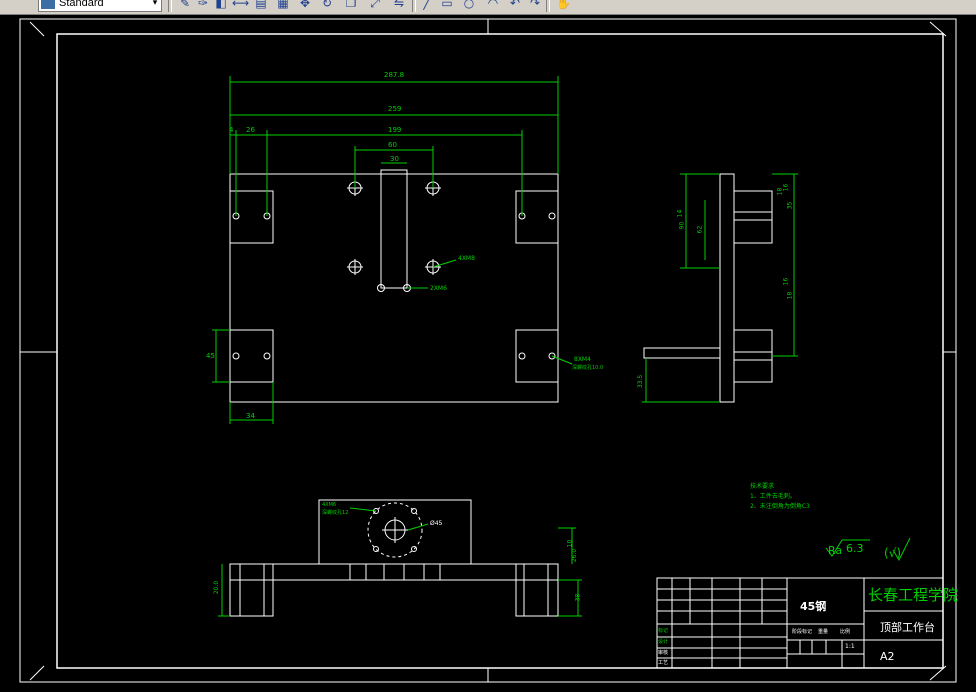  Describe the element at coordinates (663, 631) in the screenshot. I see `tb-row-mark: 标记` at that location.